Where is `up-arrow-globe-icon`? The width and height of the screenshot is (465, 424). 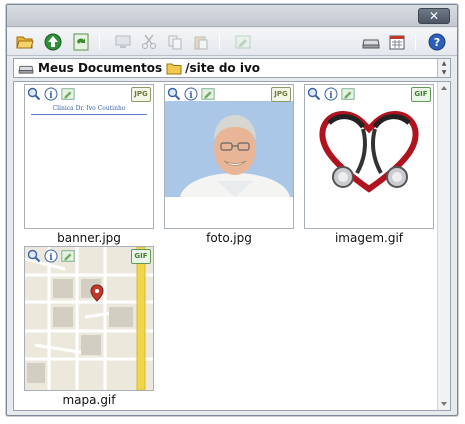
up-arrow-globe-icon is located at coordinates (53, 42).